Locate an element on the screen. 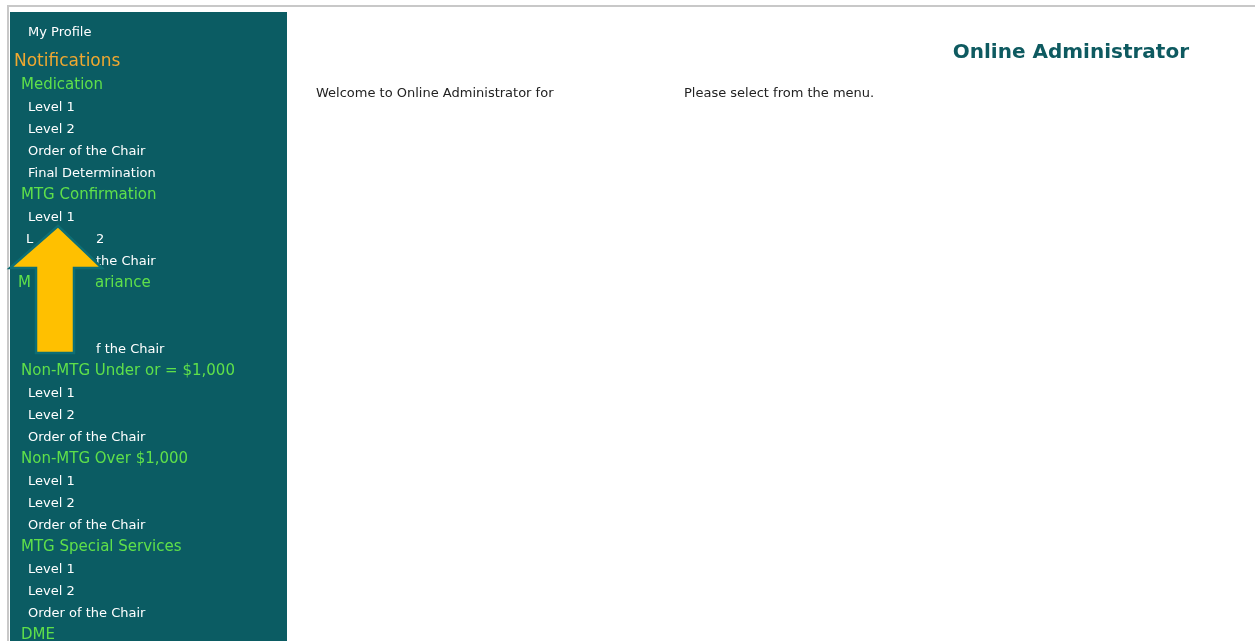 The width and height of the screenshot is (1255, 641). menu-link: 2 is located at coordinates (100, 238).